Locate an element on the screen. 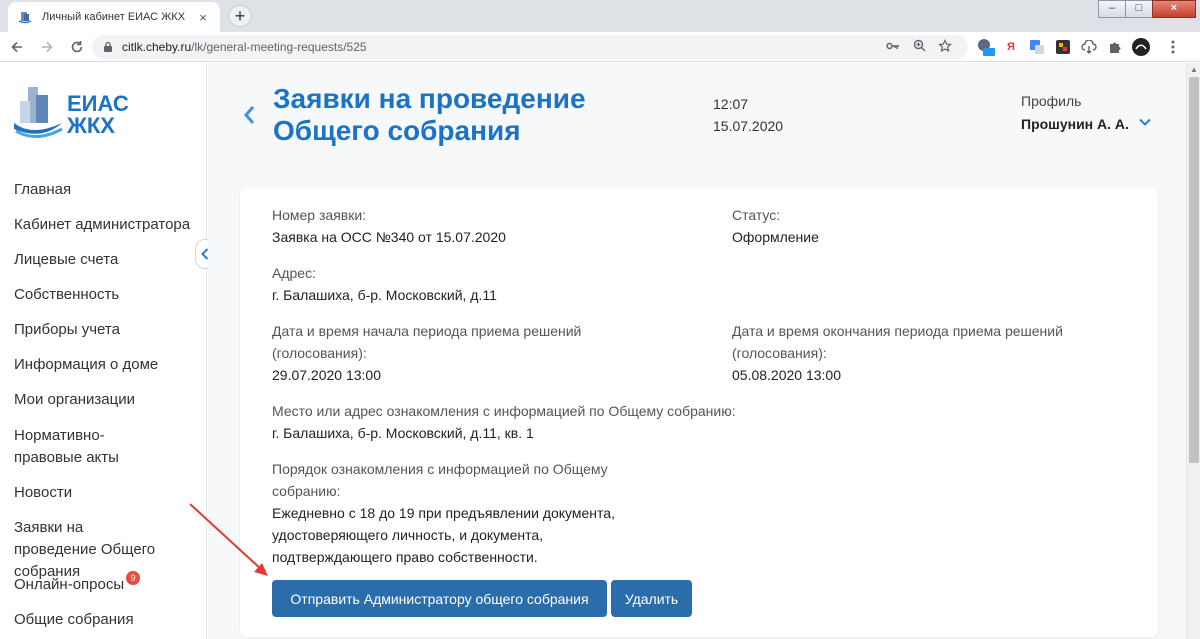  sidebar-item-news: Новости is located at coordinates (43, 493).